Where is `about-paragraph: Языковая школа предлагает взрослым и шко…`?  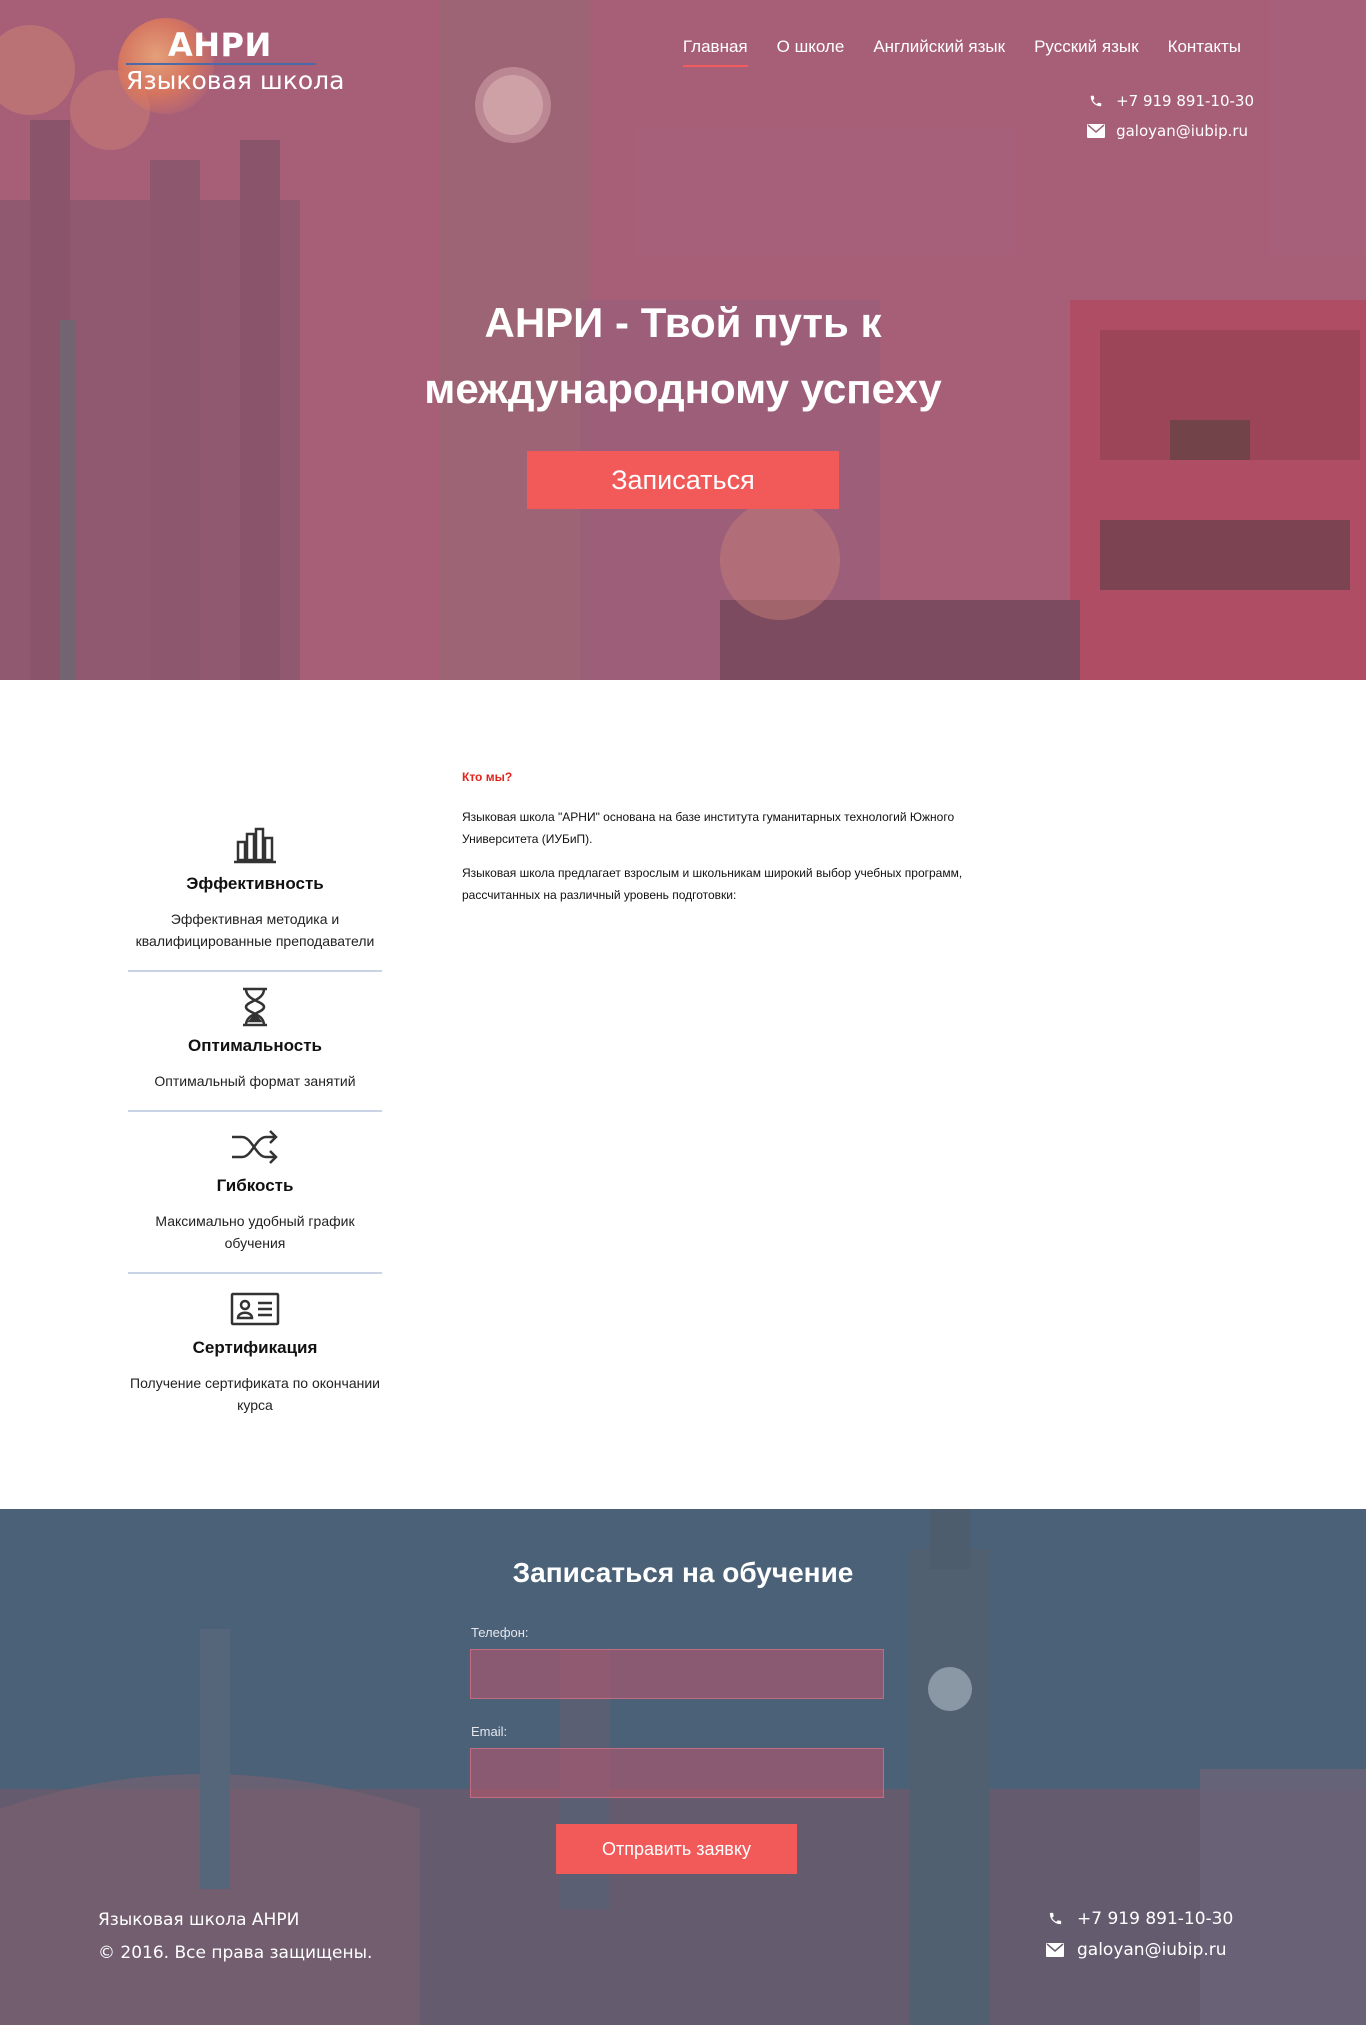
about-paragraph: Языковая школа предлагает взрослым и шко… is located at coordinates (712, 884).